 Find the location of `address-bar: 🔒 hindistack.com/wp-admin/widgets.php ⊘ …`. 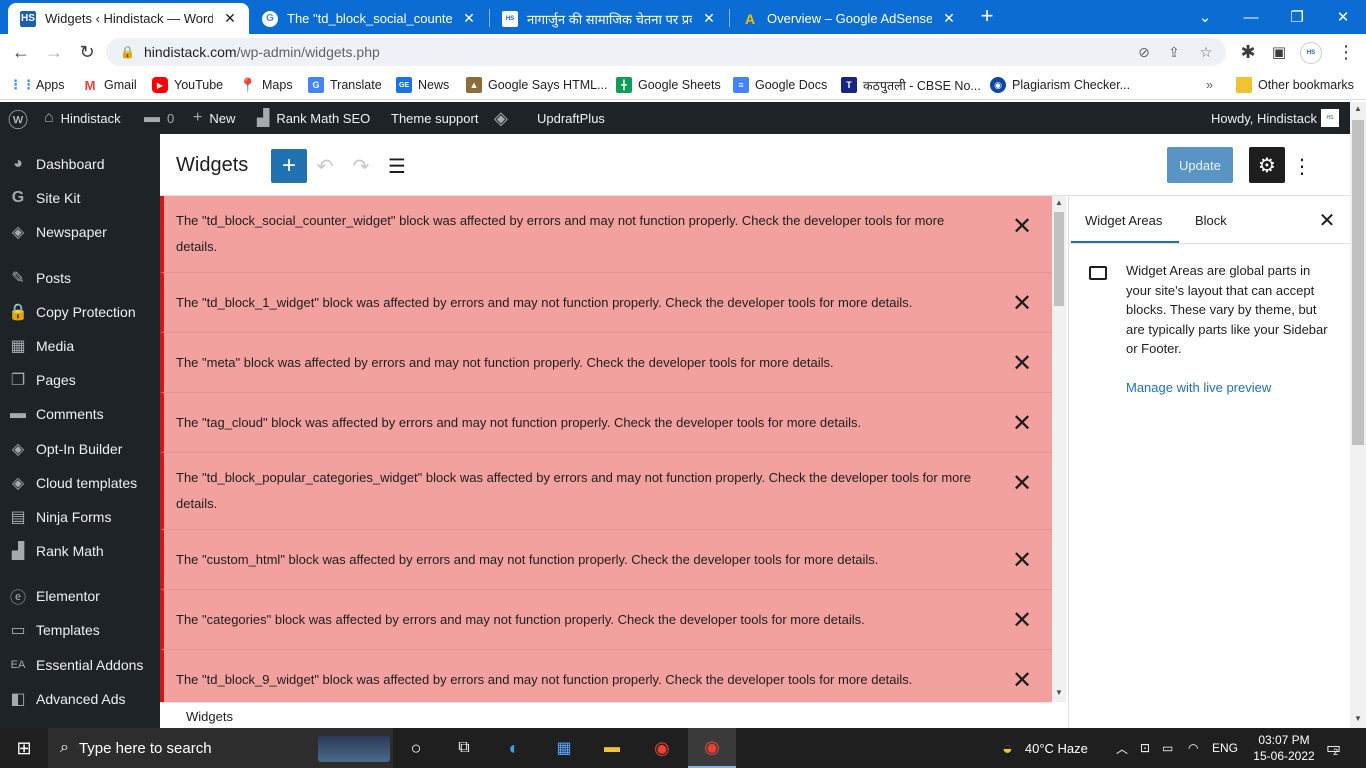

address-bar: 🔒 hindistack.com/wp-admin/widgets.php ⊘ … is located at coordinates (666, 52).